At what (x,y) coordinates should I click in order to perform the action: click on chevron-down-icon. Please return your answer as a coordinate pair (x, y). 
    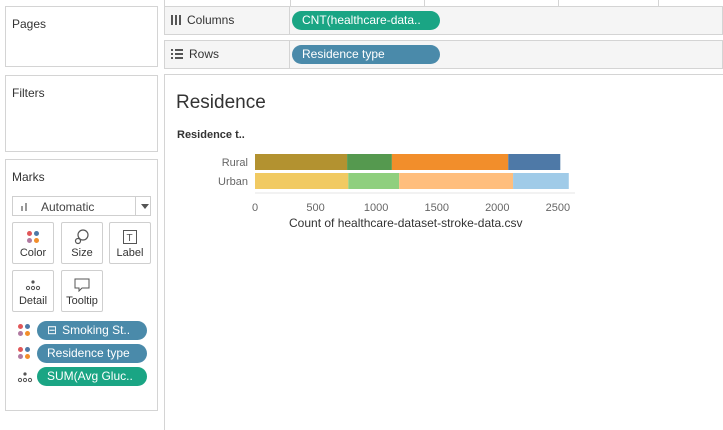
    Looking at the image, I should click on (145, 206).